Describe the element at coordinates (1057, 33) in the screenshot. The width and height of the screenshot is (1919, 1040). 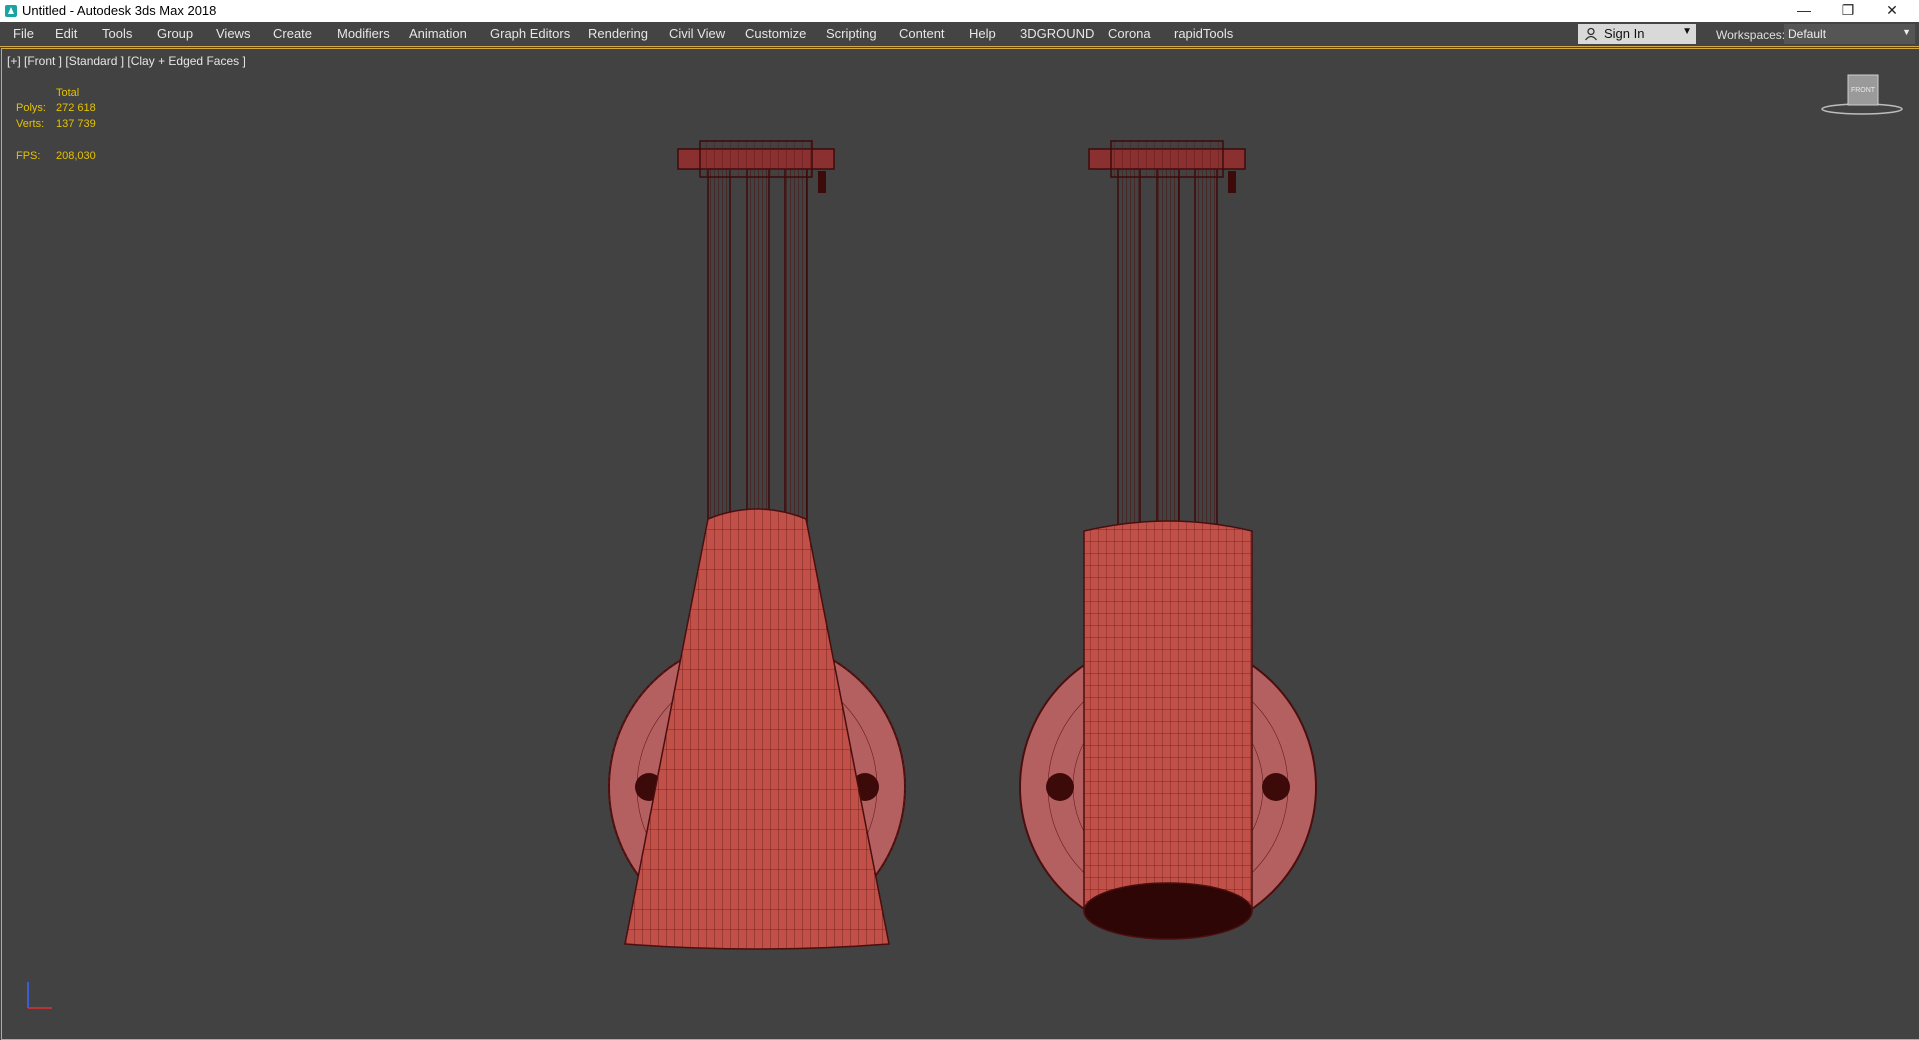
I see `menu-3dground: 3DGROUND` at that location.